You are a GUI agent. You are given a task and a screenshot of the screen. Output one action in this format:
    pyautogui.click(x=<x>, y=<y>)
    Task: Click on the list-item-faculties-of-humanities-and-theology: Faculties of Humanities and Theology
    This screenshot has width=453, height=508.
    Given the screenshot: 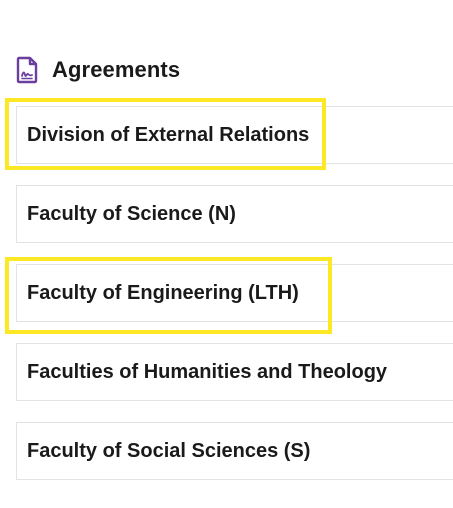 What is the action you would take?
    pyautogui.click(x=234, y=372)
    